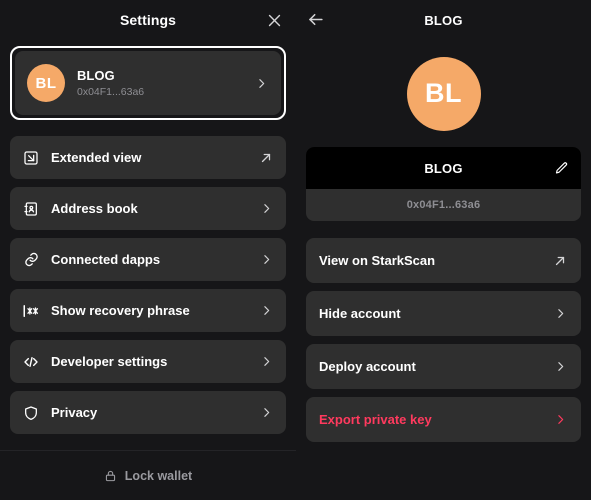 This screenshot has width=591, height=500. I want to click on sidebar-item-label: Developer settings, so click(109, 361).